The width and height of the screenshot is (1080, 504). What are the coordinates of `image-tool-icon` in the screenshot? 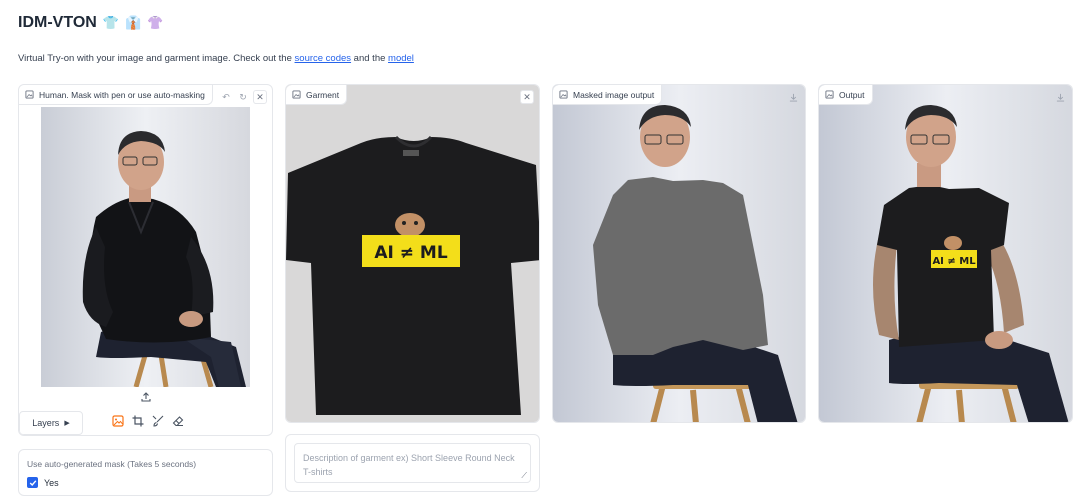 It's located at (118, 421).